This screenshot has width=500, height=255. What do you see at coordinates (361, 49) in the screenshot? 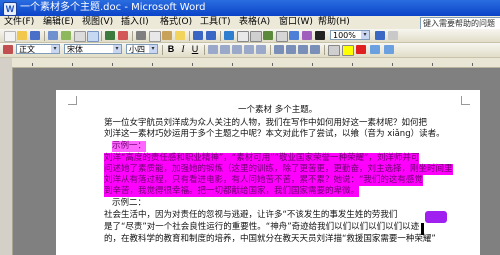
I see `font-color-icon` at bounding box center [361, 49].